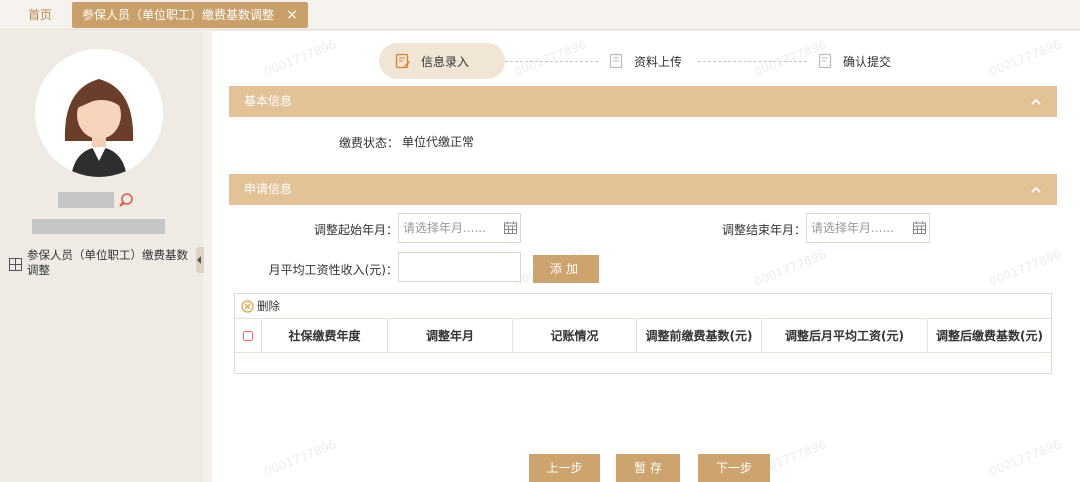 The width and height of the screenshot is (1080, 482). Describe the element at coordinates (450, 335) in the screenshot. I see `col-header: 调整年月` at that location.